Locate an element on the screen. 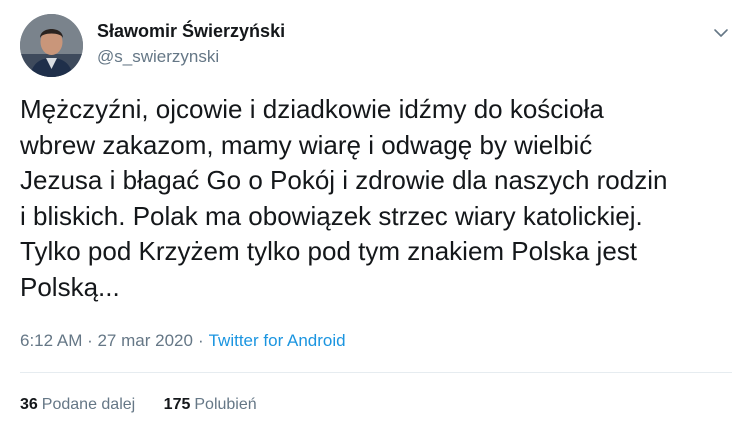 The width and height of the screenshot is (751, 438). author-handle: @s_swierzynski is located at coordinates (158, 57).